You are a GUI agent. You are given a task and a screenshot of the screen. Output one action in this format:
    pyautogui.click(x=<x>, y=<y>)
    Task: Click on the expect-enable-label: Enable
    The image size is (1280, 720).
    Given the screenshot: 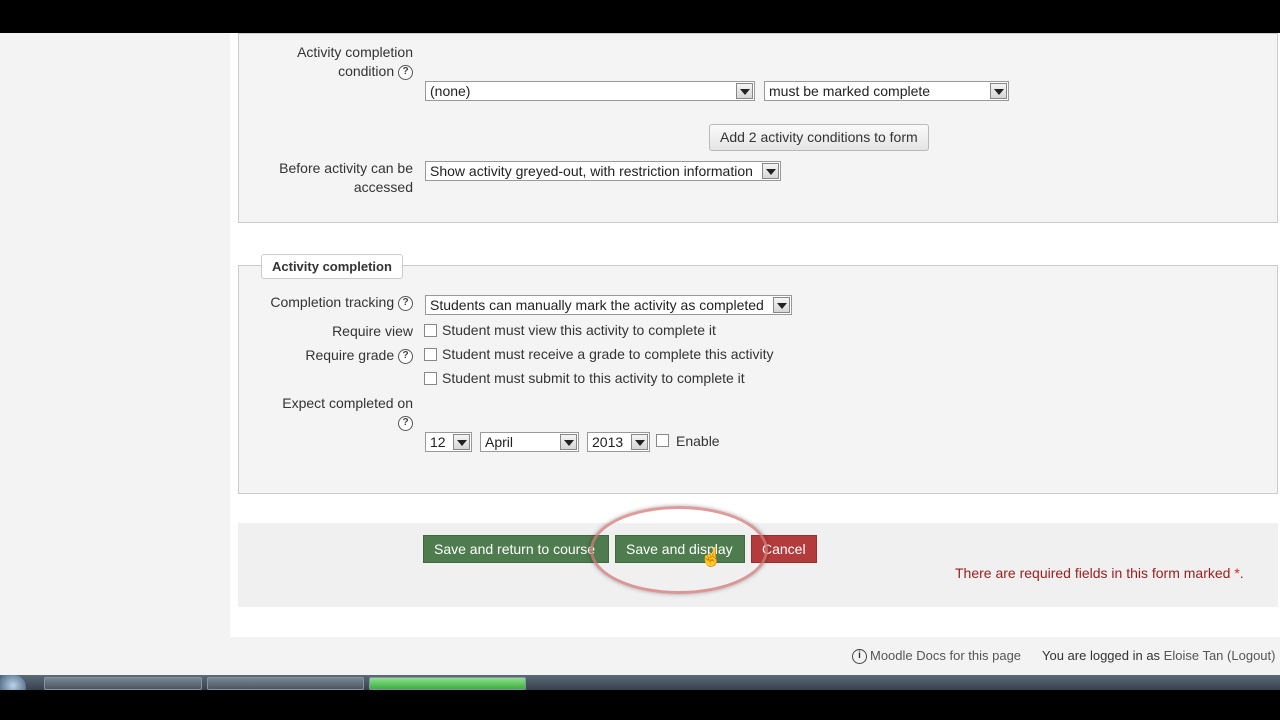 What is the action you would take?
    pyautogui.click(x=698, y=441)
    